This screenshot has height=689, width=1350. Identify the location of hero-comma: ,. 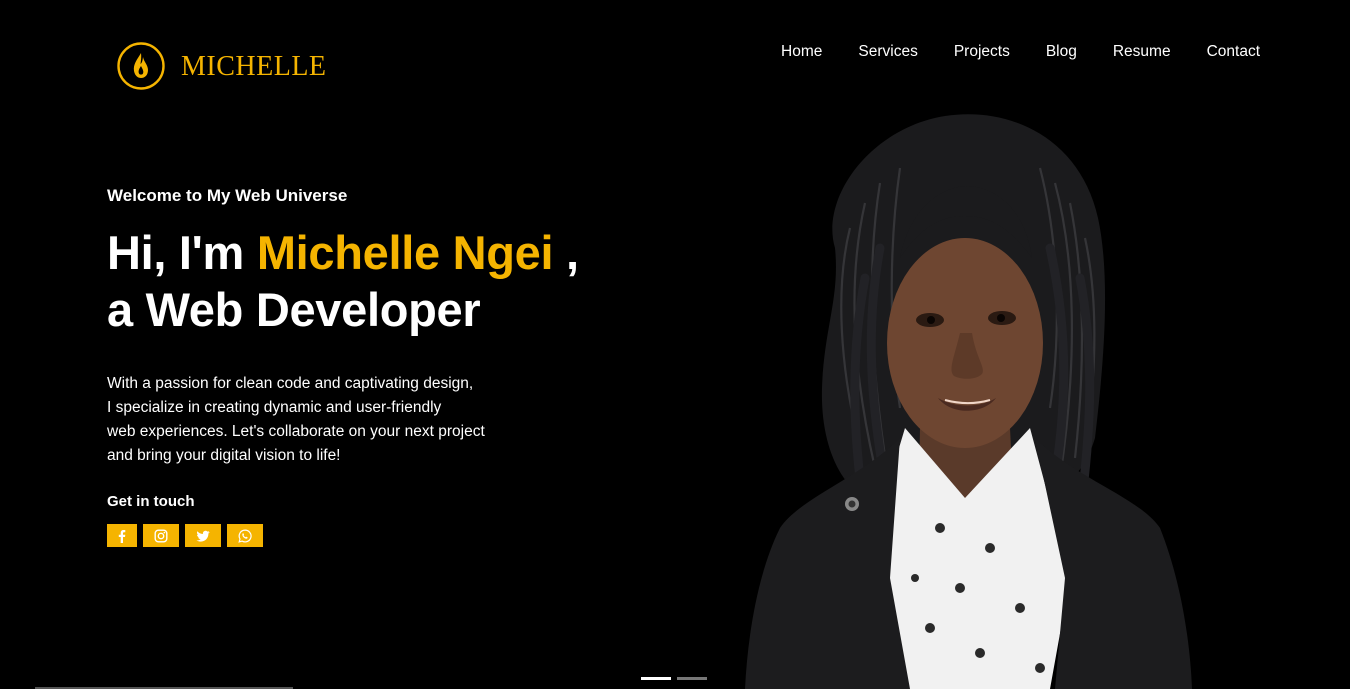
(566, 252).